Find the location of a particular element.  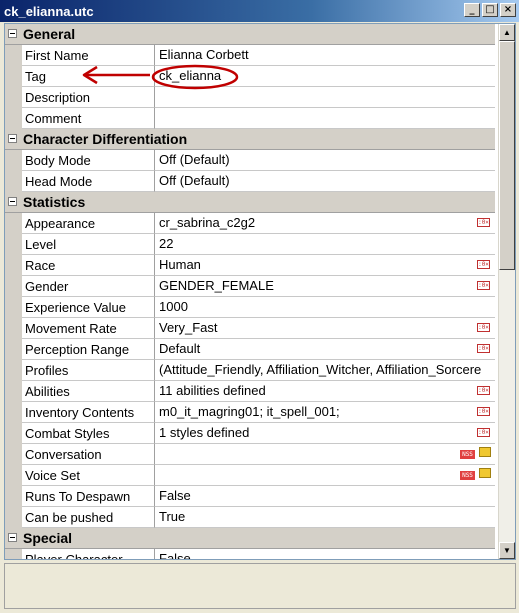

property-name: Combat Styles is located at coordinates (88, 433).